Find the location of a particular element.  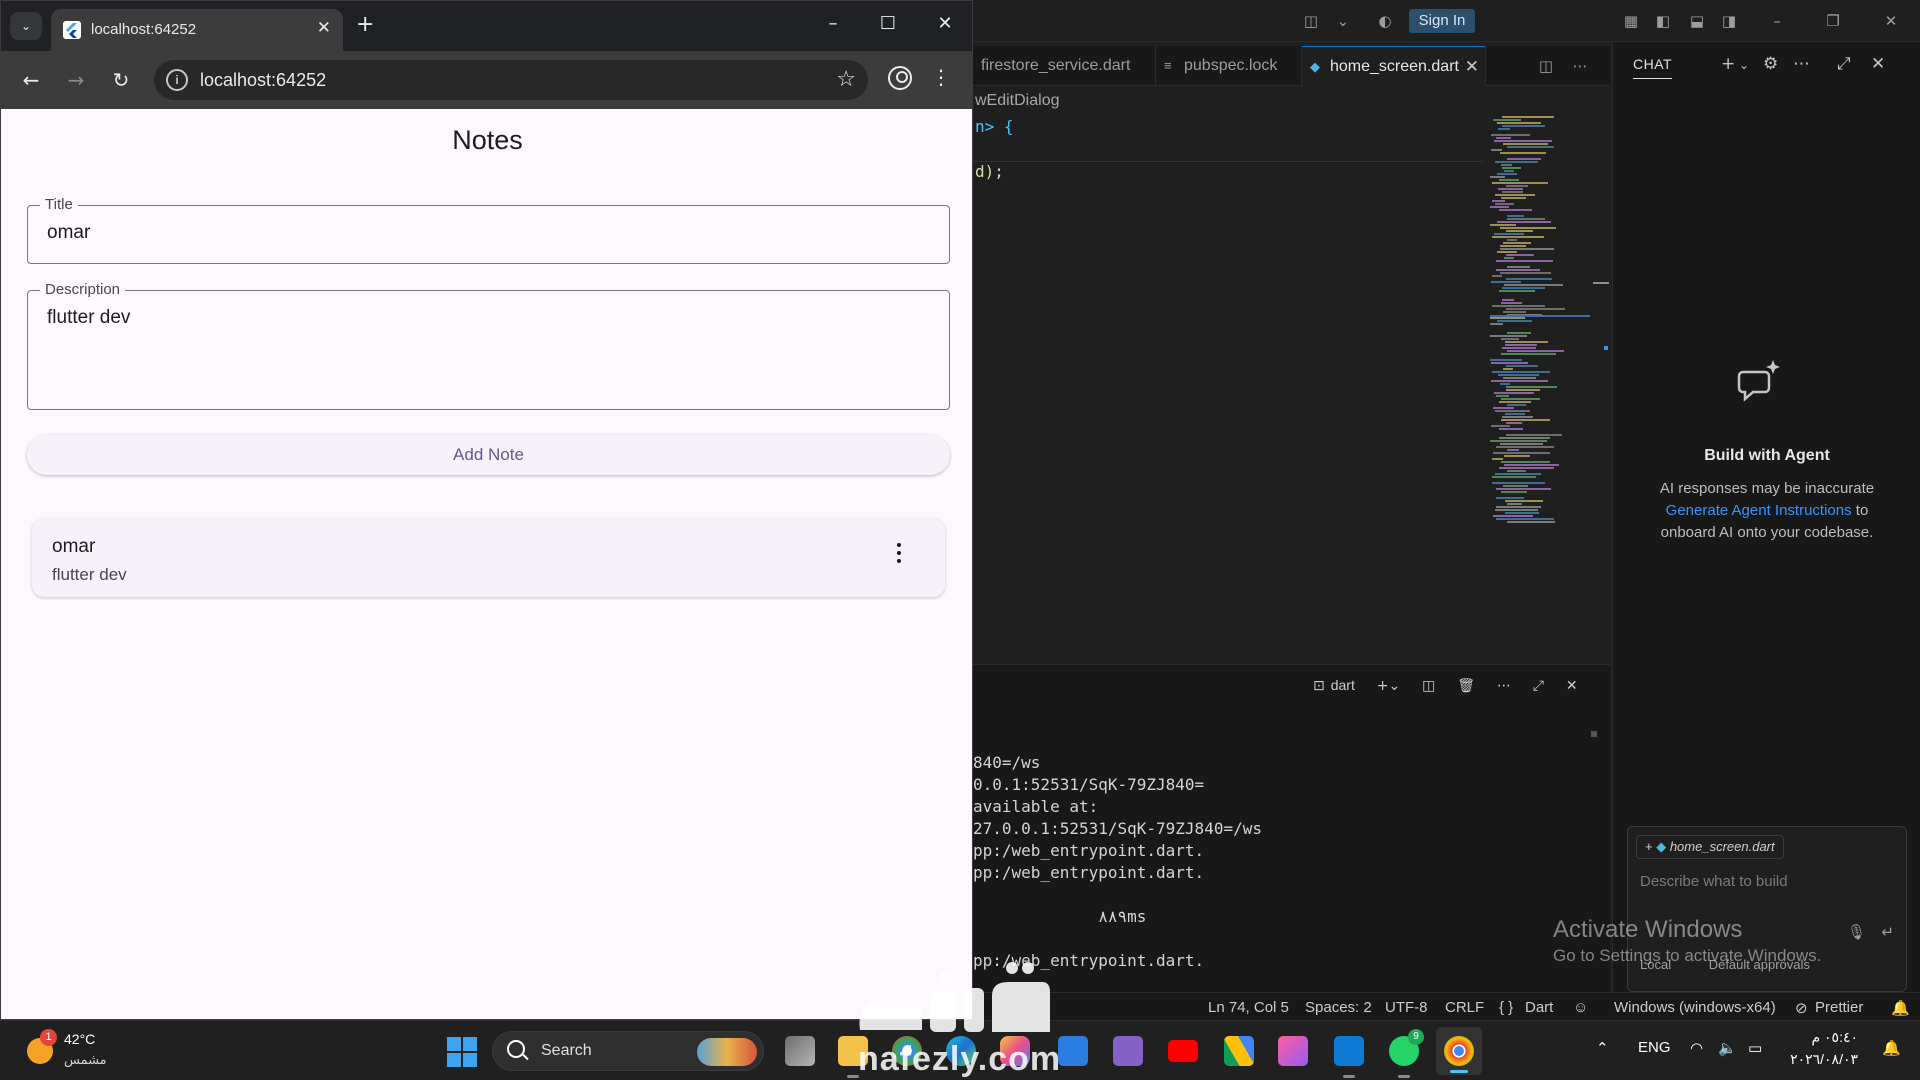

copilot-status-icon: ☺ is located at coordinates (1580, 1007).